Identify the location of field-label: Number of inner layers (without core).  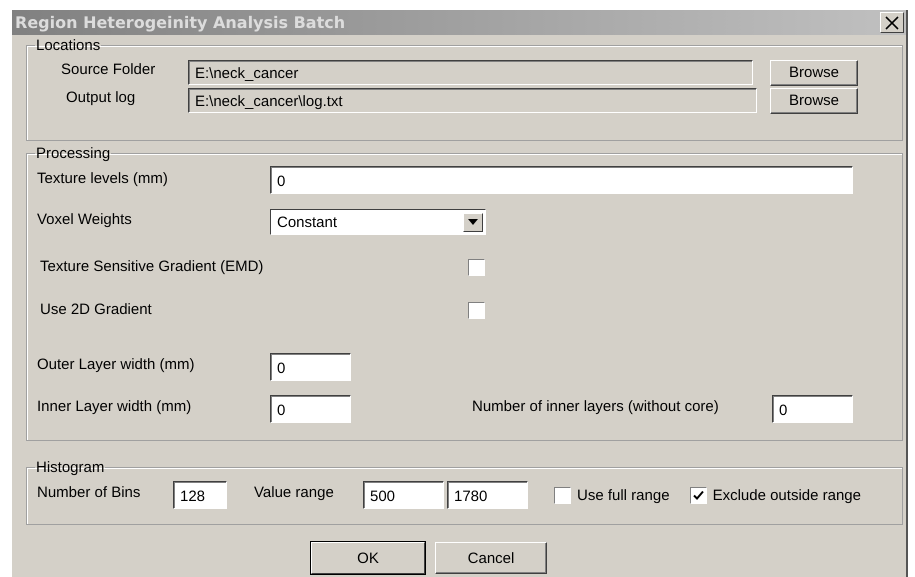
(595, 406).